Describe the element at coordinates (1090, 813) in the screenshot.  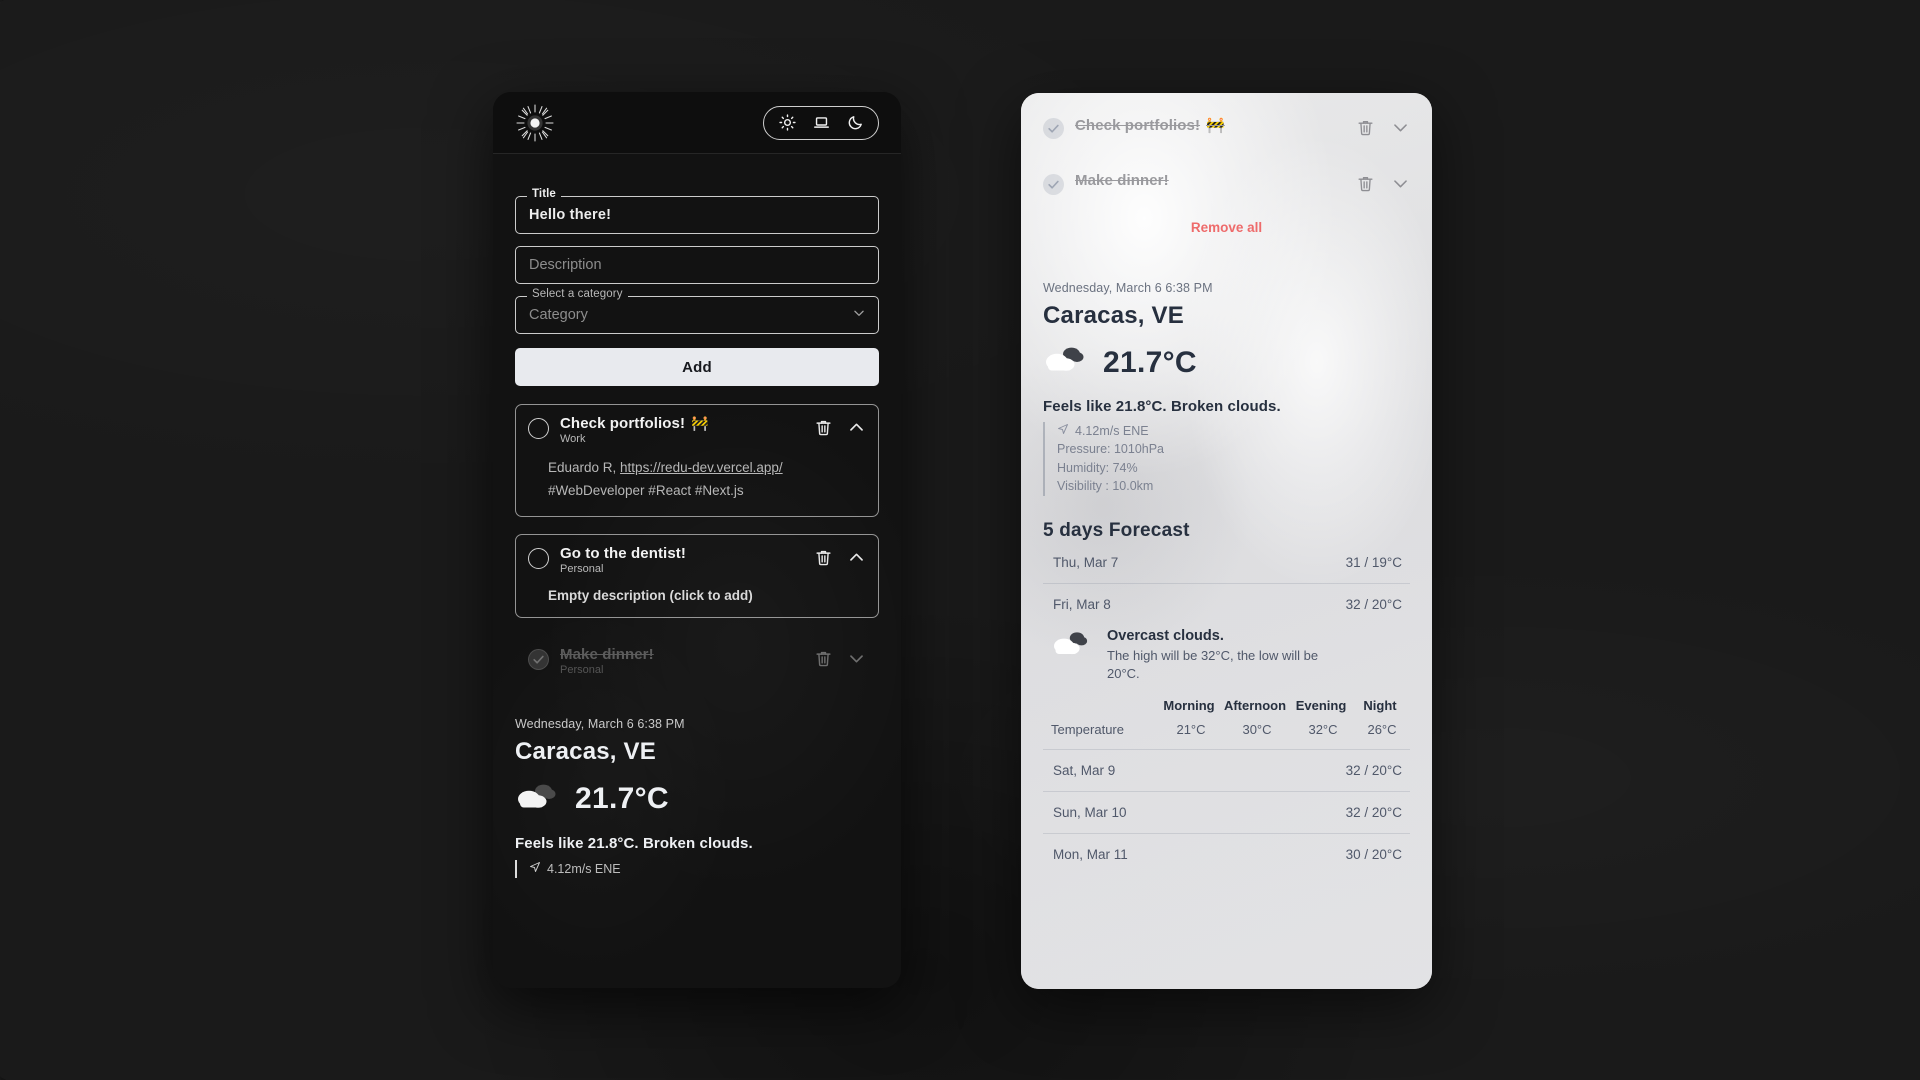
I see `forecast-day: Sun, Mar 10` at that location.